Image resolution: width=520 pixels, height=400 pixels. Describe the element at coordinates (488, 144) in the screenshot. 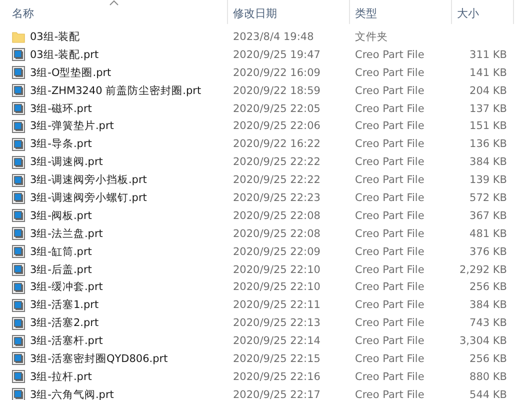

I see `file-size: 136 KB` at that location.